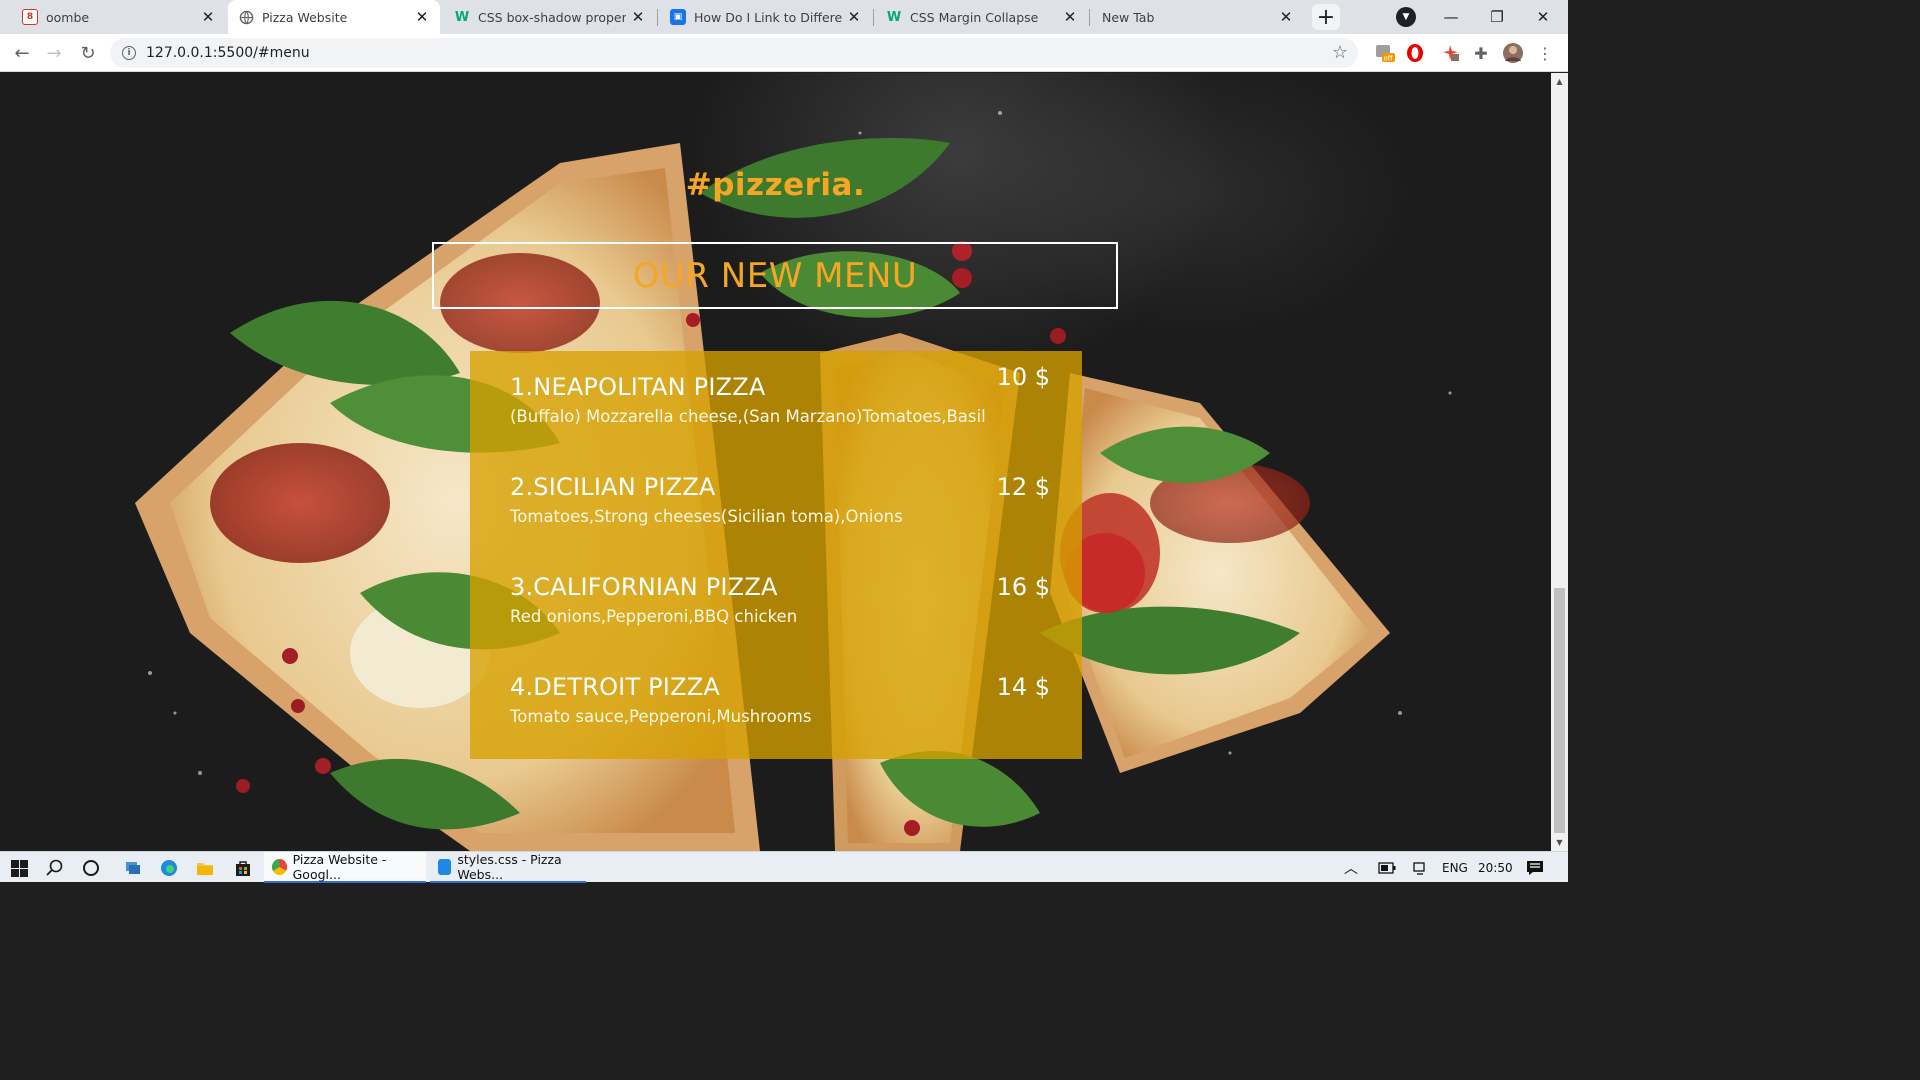  I want to click on address-bar: i 127.0.0.1:5500/#menu ☆, so click(734, 53).